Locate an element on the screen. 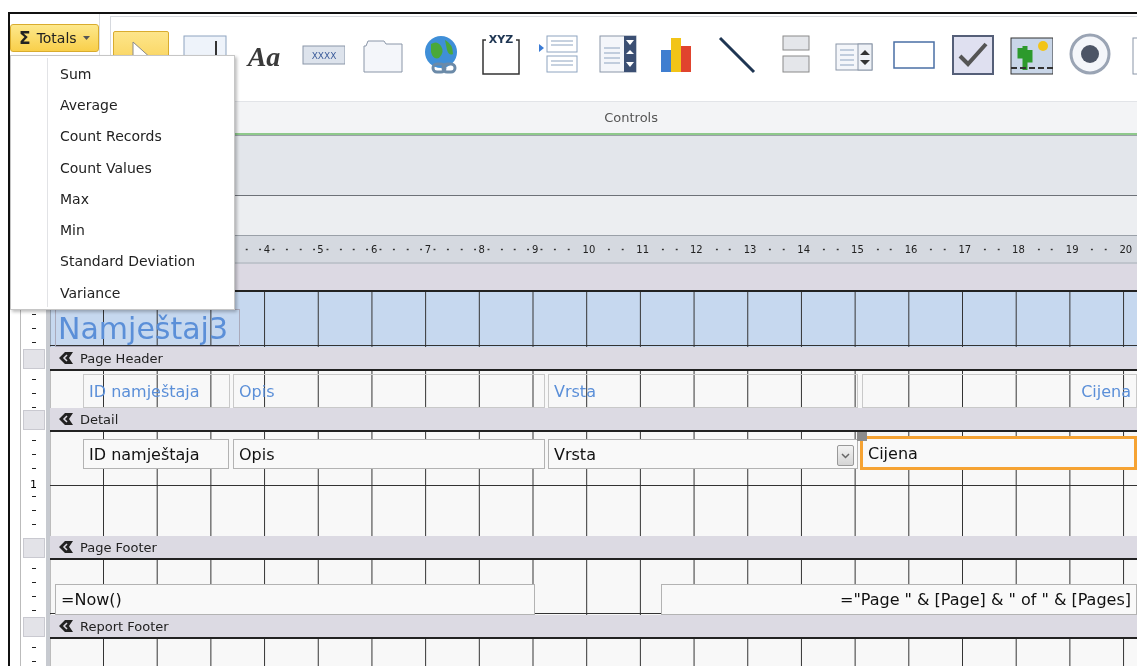 The width and height of the screenshot is (1137, 666). totals-button: Σ Totals is located at coordinates (54, 38).